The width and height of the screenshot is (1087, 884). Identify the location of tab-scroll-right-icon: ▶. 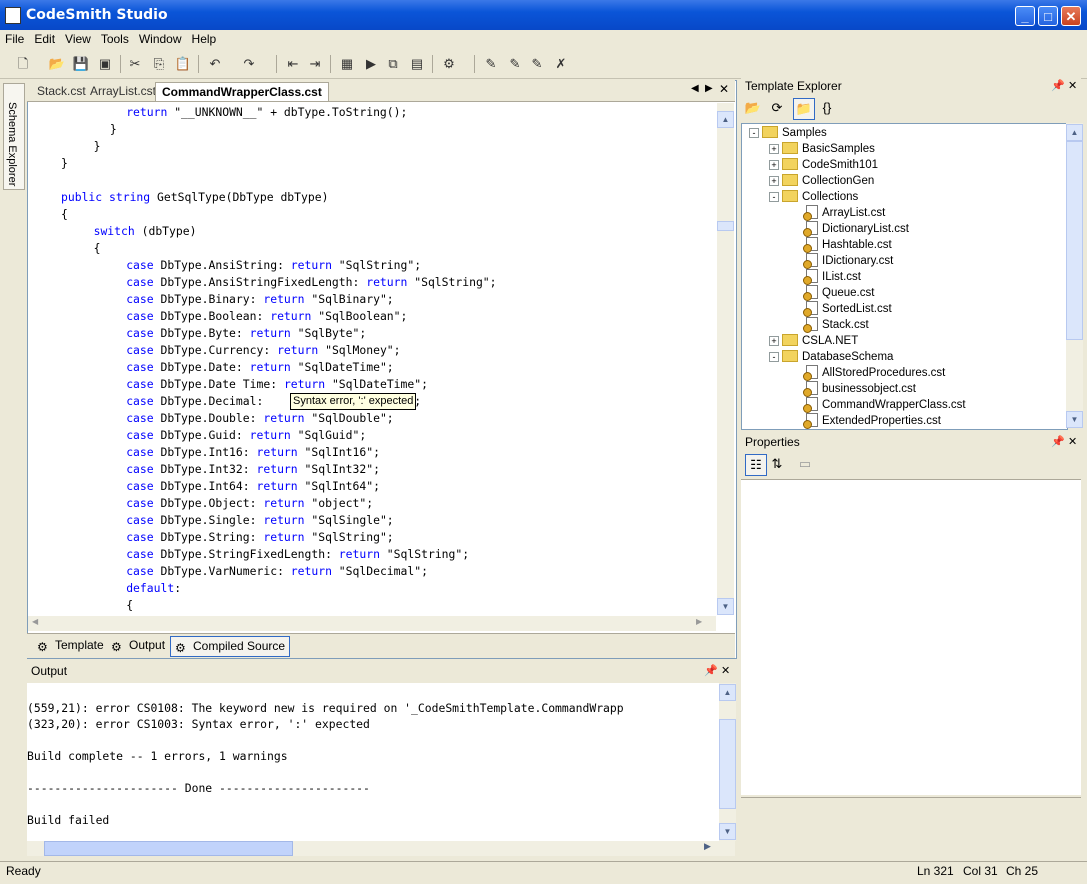
(709, 88).